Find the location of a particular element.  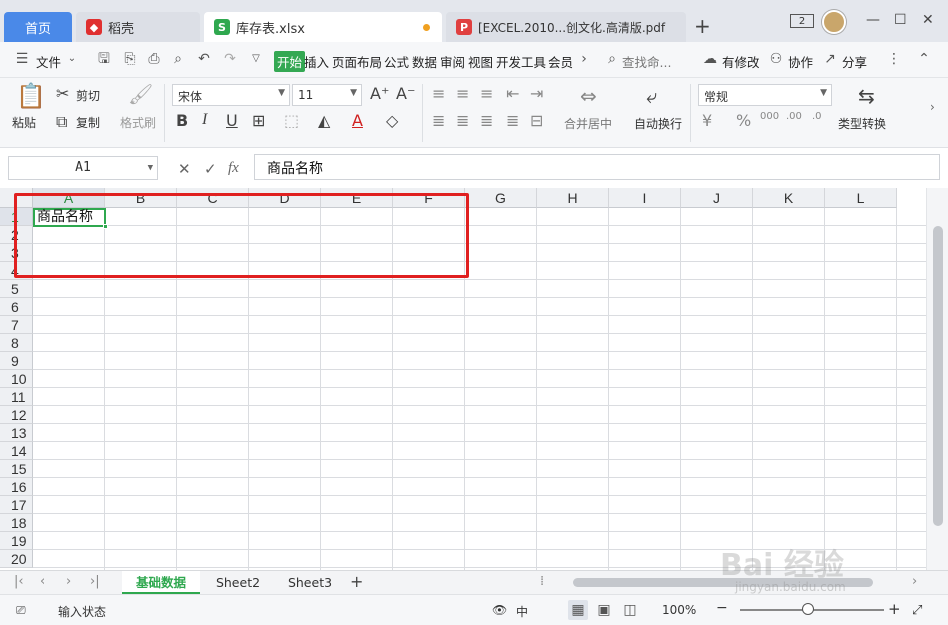

format-painter-button: 格式刷 is located at coordinates (138, 122).